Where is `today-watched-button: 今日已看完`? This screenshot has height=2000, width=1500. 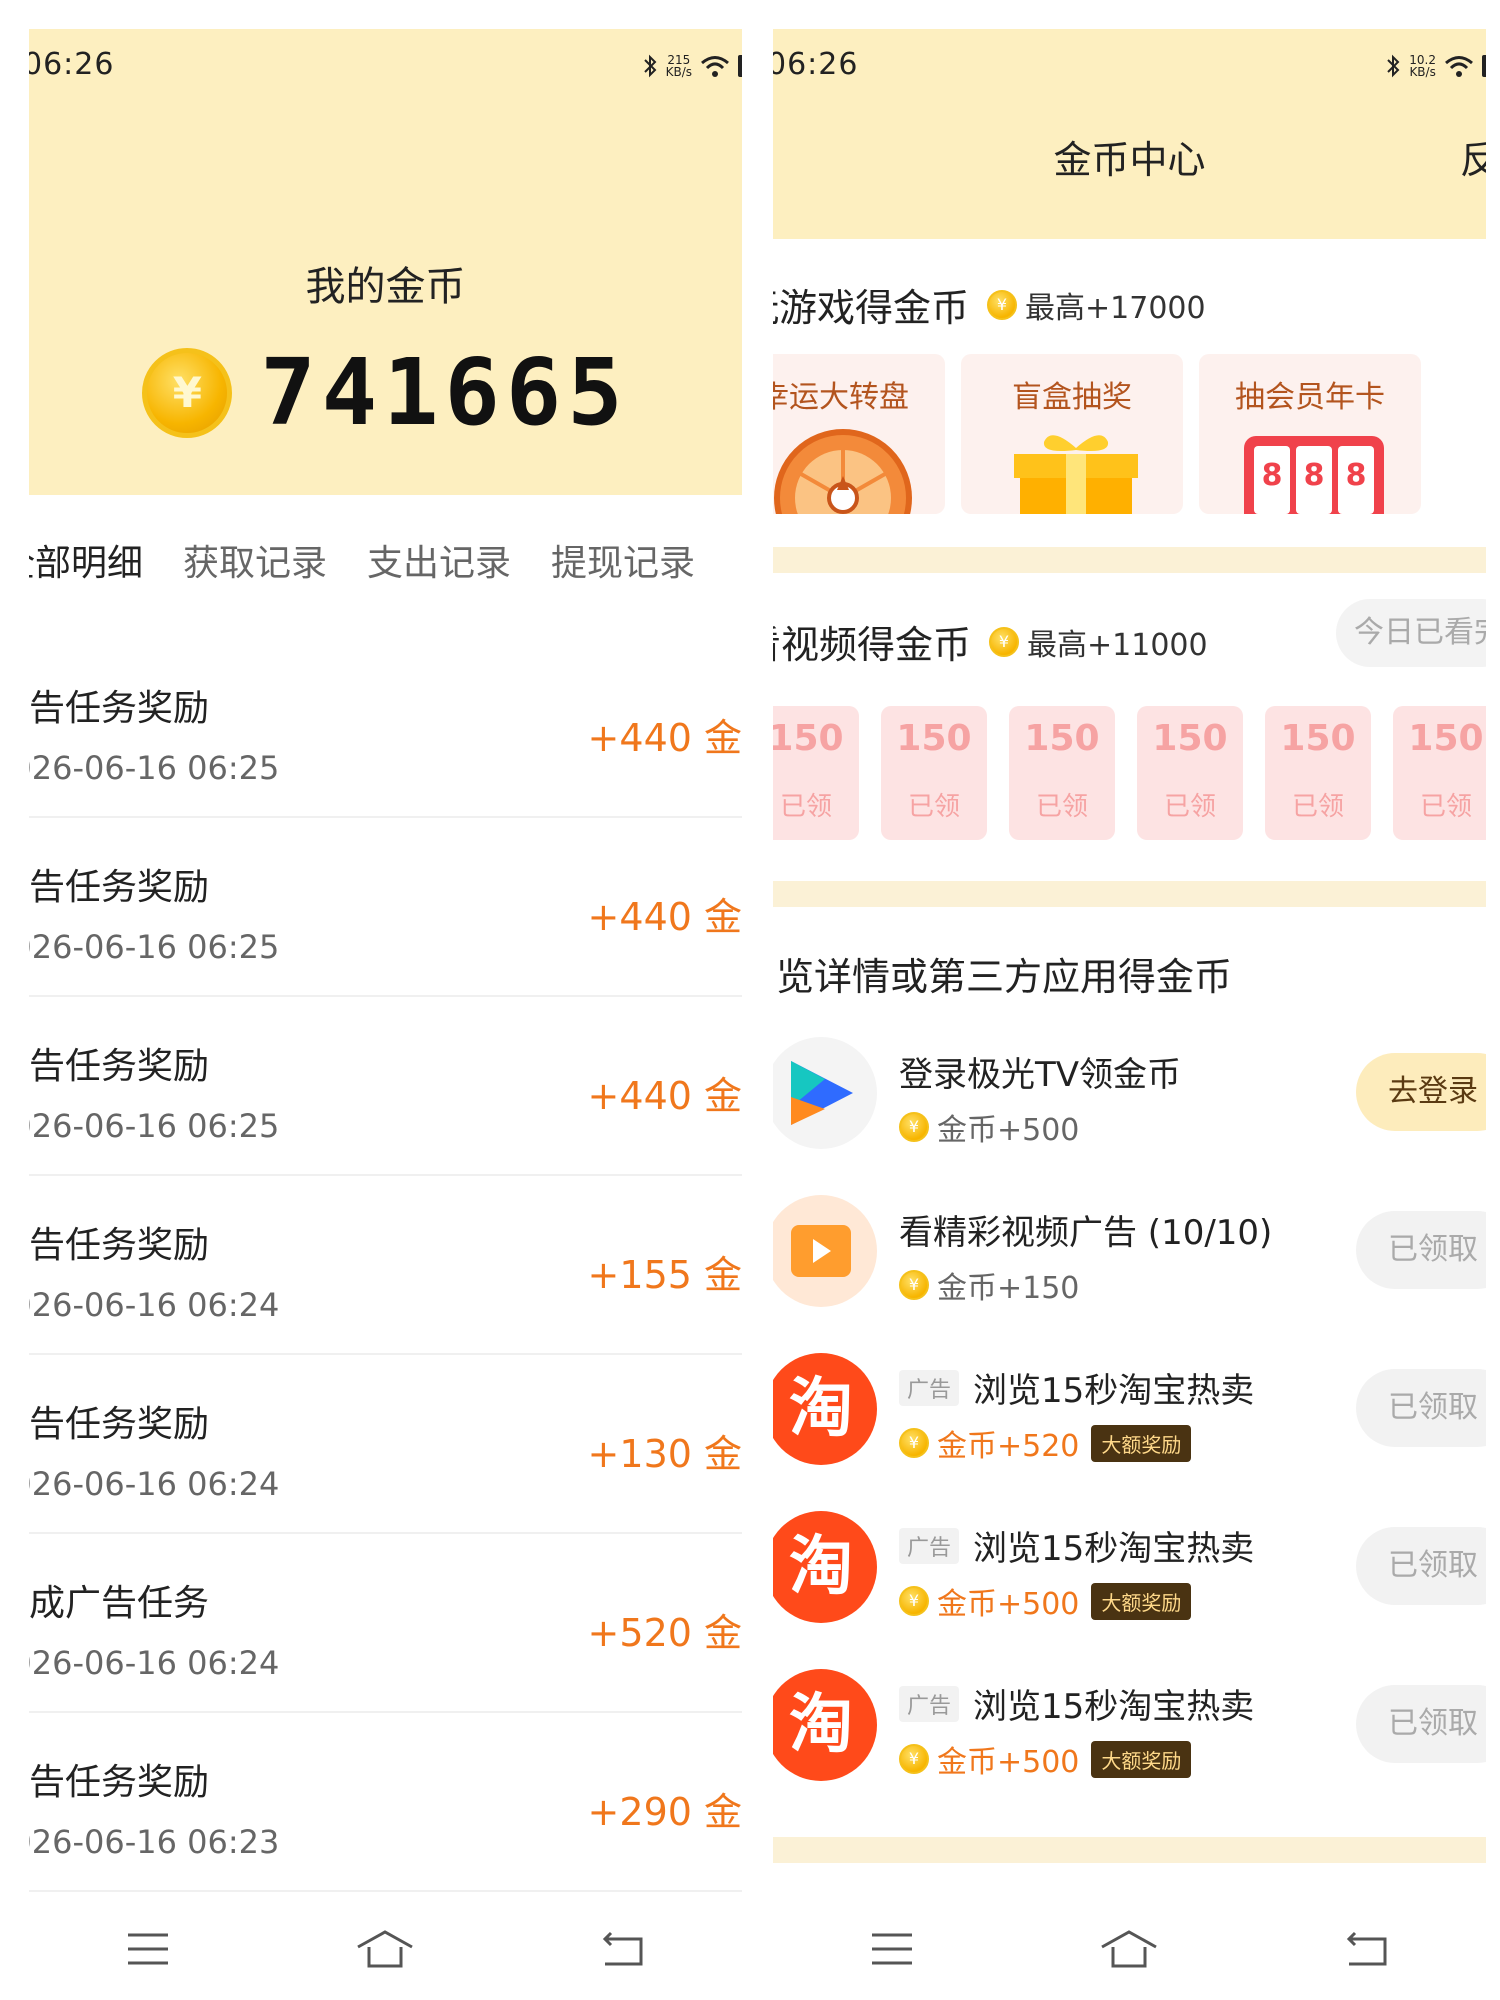
today-watched-button: 今日已看完 is located at coordinates (1411, 633).